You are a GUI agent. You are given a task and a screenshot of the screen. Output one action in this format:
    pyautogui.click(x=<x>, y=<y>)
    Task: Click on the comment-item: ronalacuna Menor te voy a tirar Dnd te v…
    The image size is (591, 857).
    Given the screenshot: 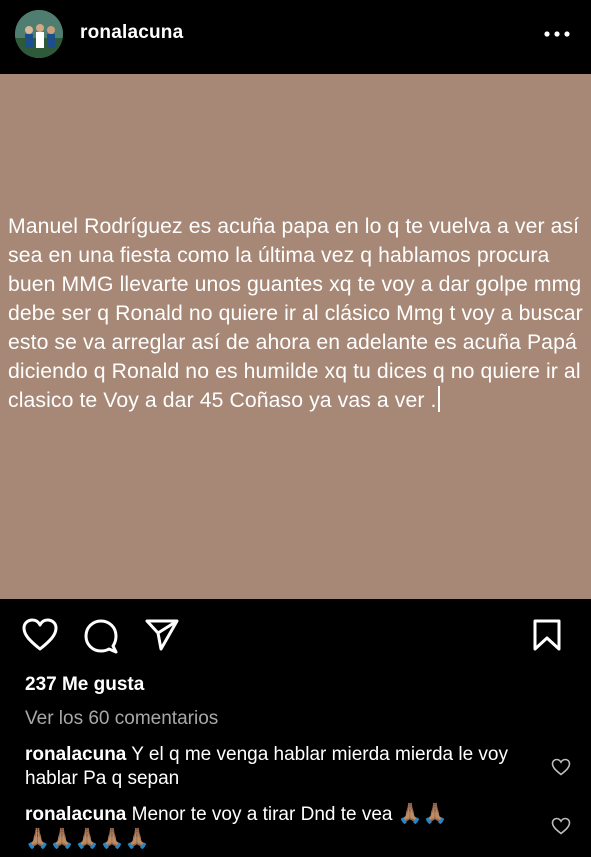 What is the action you would take?
    pyautogui.click(x=275, y=827)
    